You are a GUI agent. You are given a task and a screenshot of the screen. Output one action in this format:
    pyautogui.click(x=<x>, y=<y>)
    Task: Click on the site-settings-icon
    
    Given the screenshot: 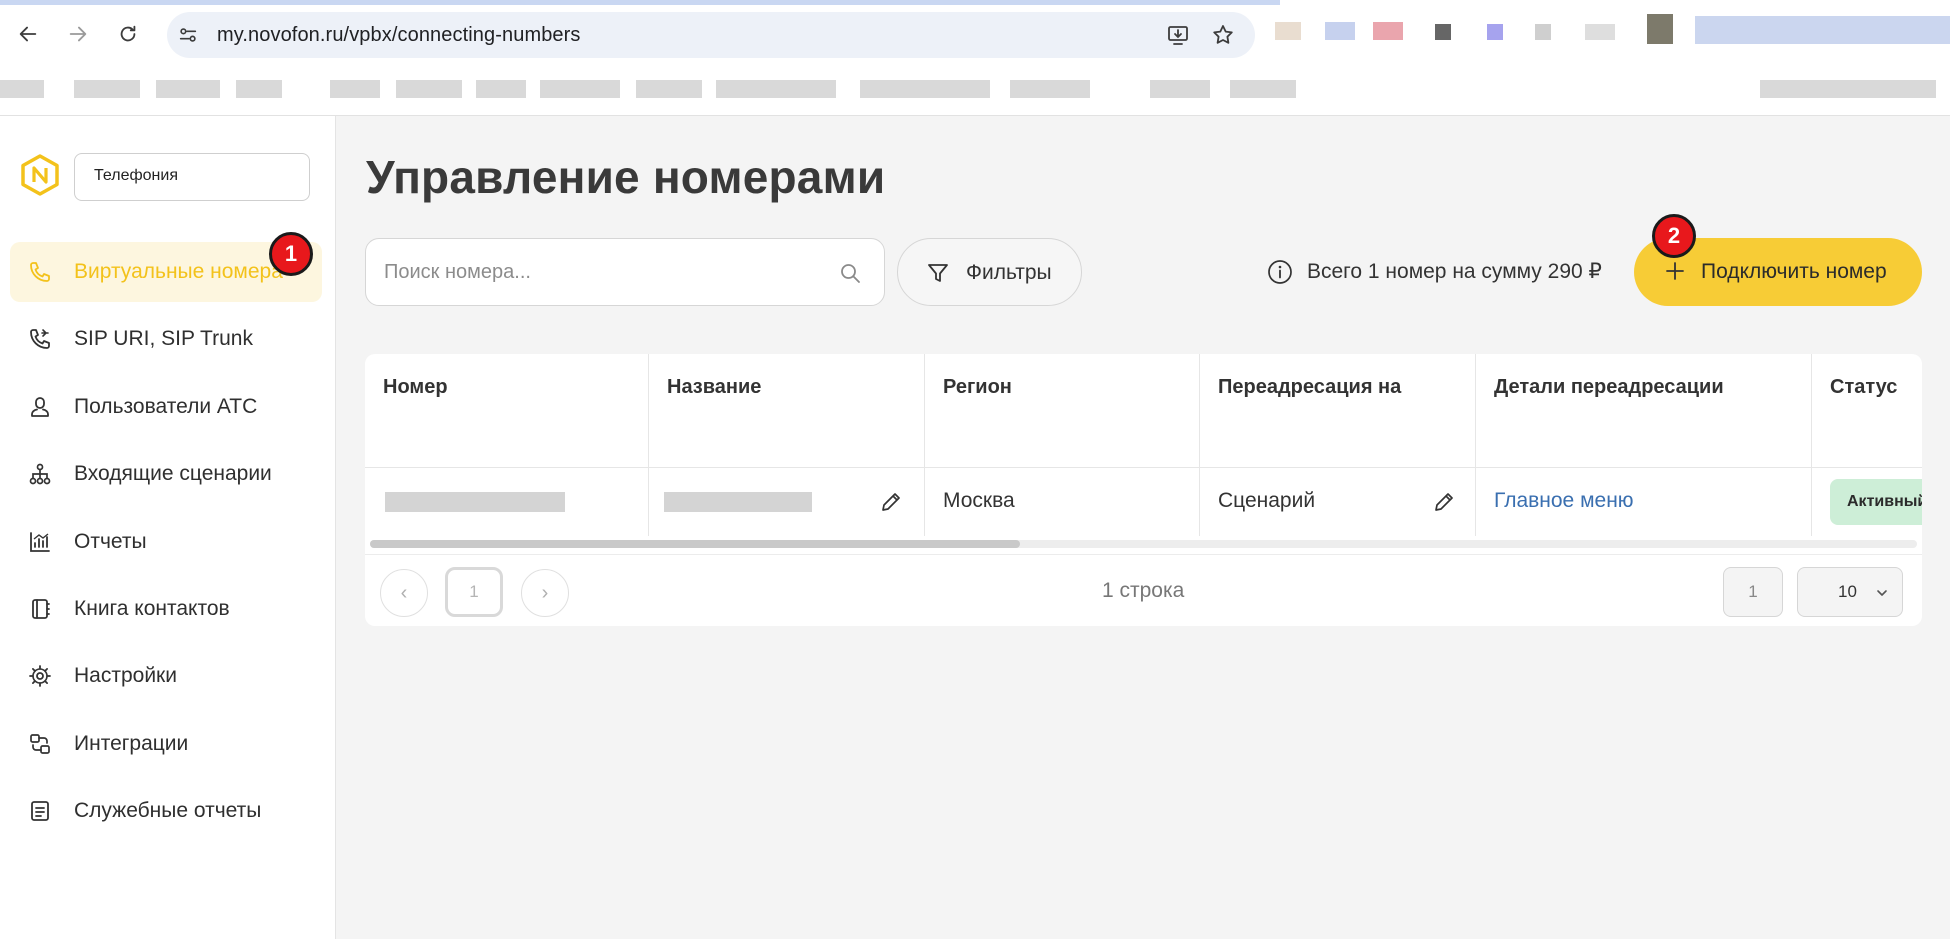 What is the action you would take?
    pyautogui.click(x=188, y=35)
    